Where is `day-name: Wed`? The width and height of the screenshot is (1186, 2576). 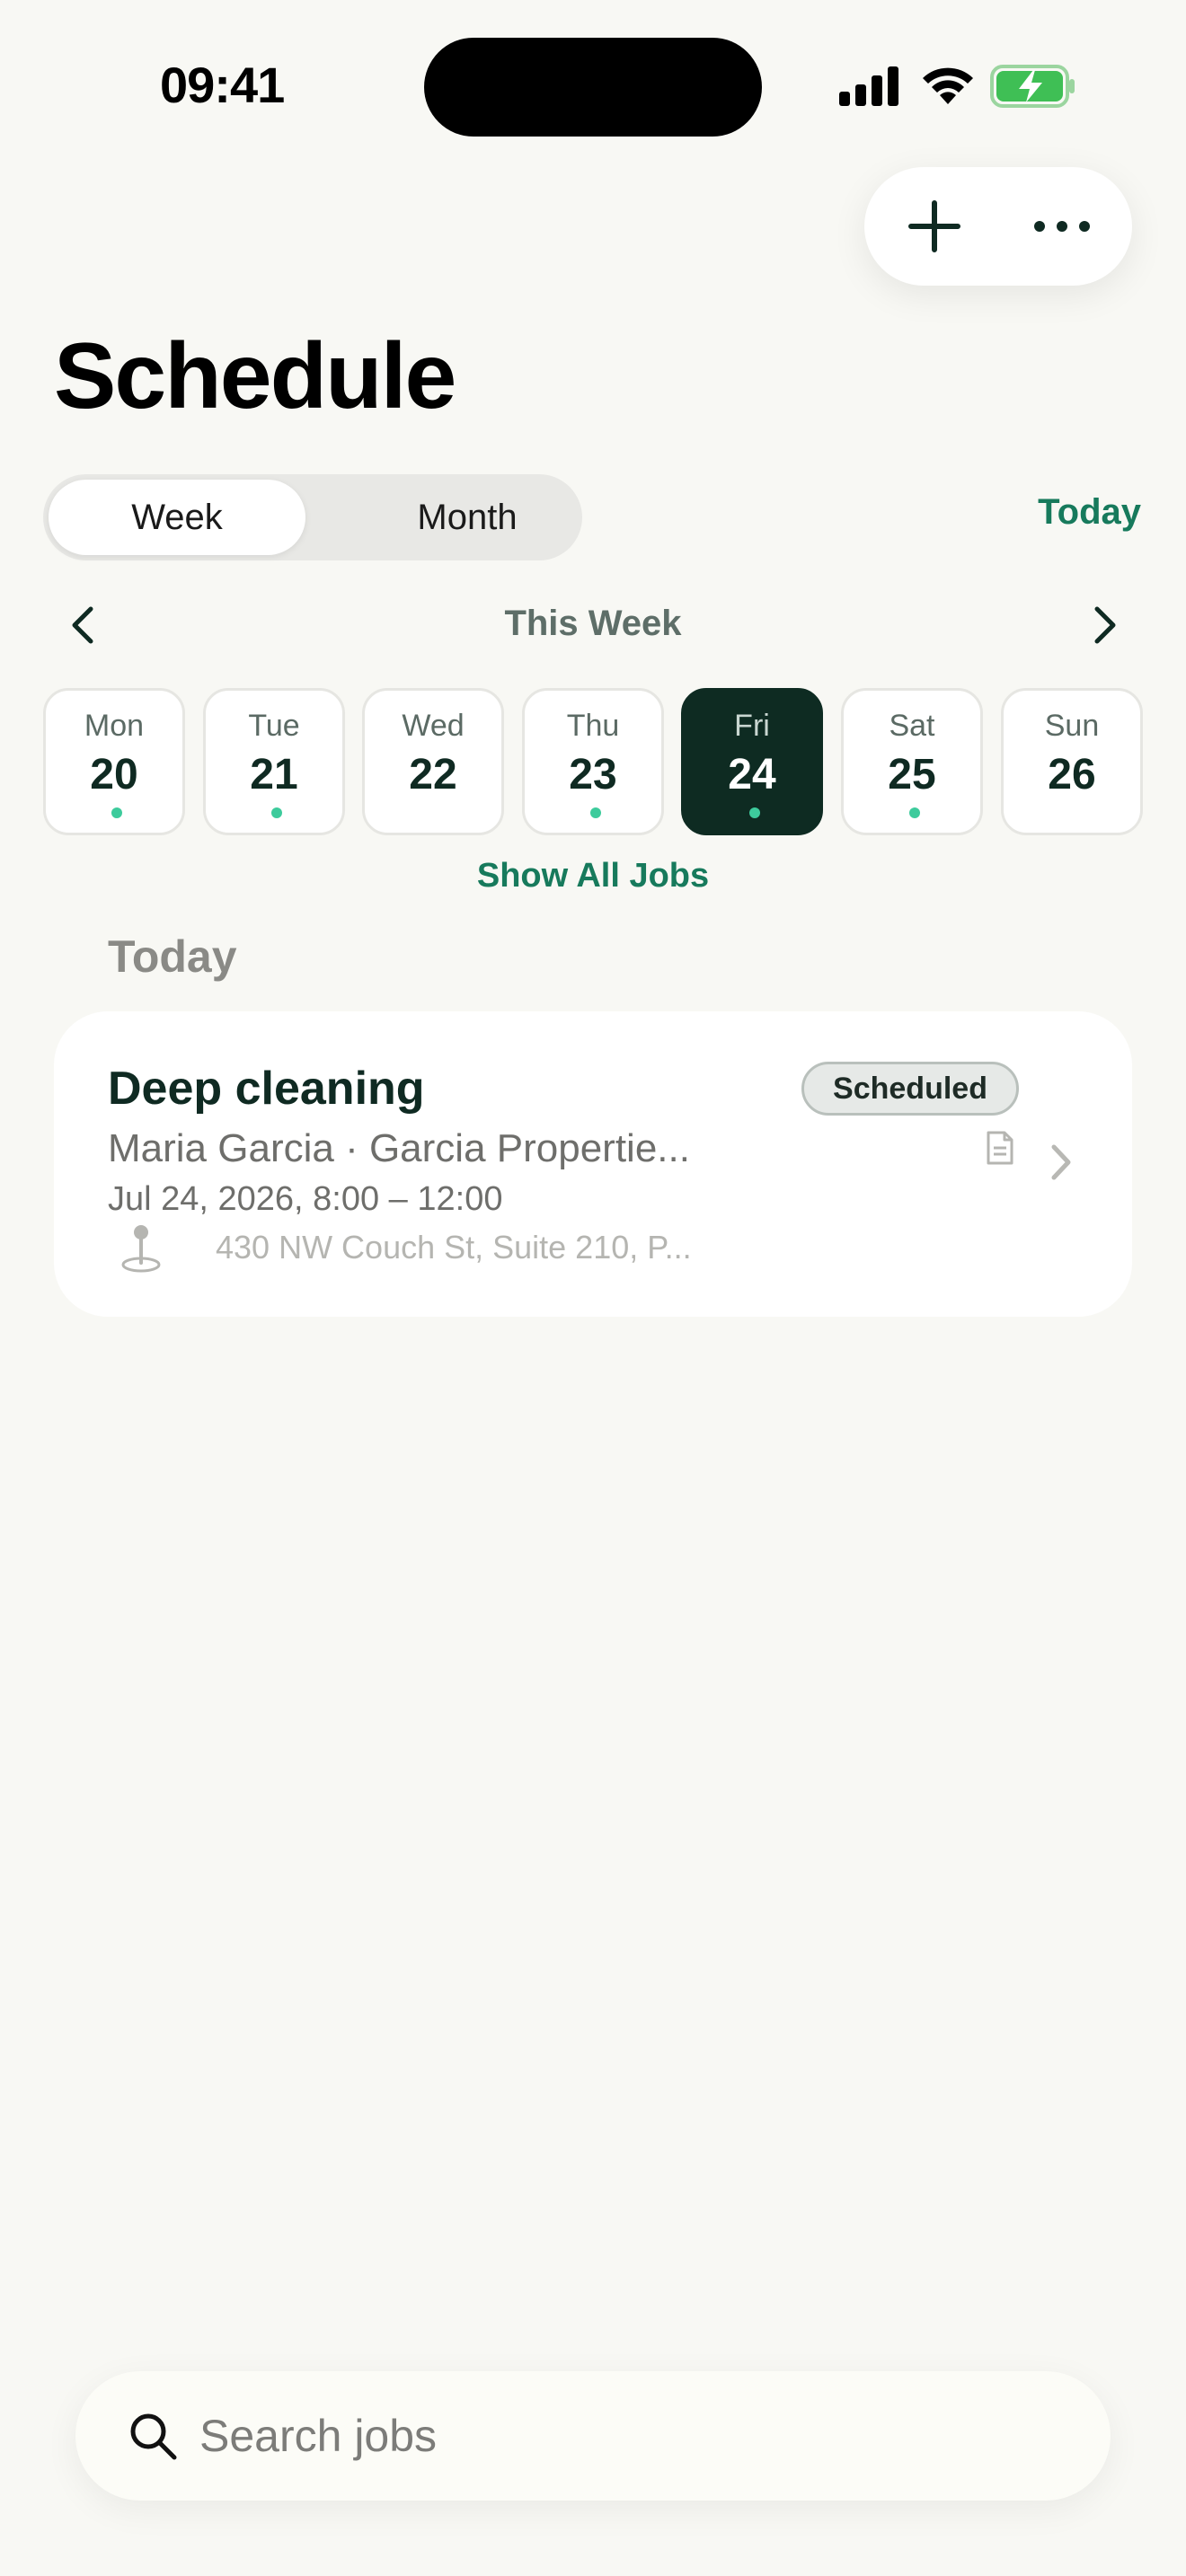
day-name: Wed is located at coordinates (433, 726).